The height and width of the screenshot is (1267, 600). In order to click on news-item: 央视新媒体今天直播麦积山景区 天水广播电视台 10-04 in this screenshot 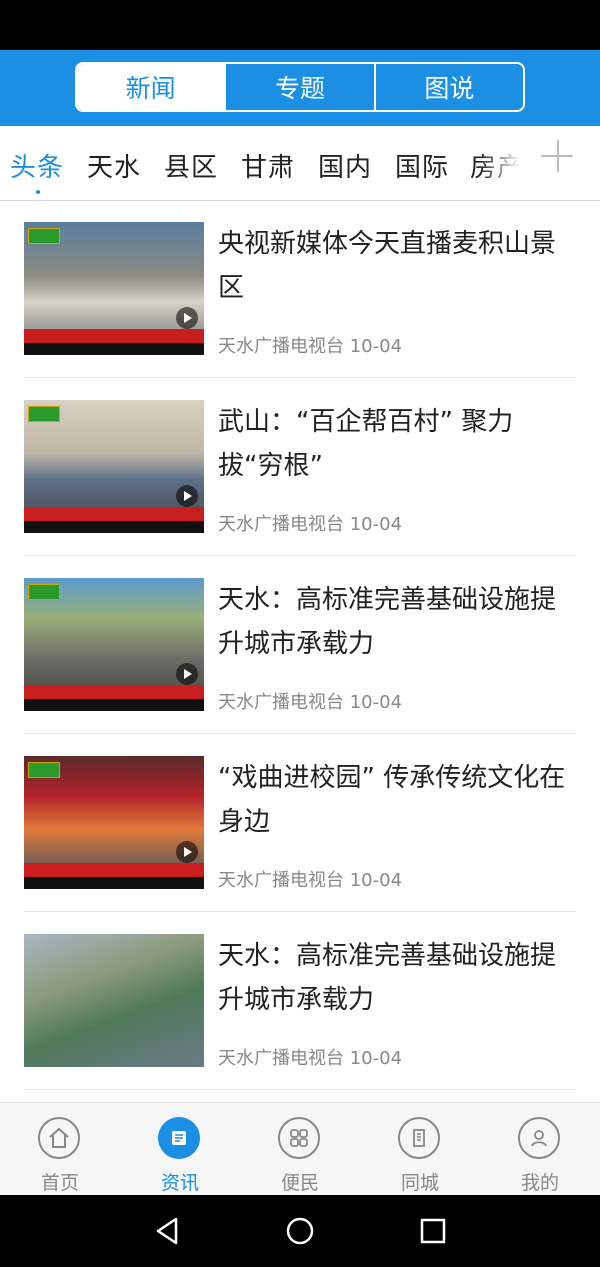, I will do `click(300, 289)`.